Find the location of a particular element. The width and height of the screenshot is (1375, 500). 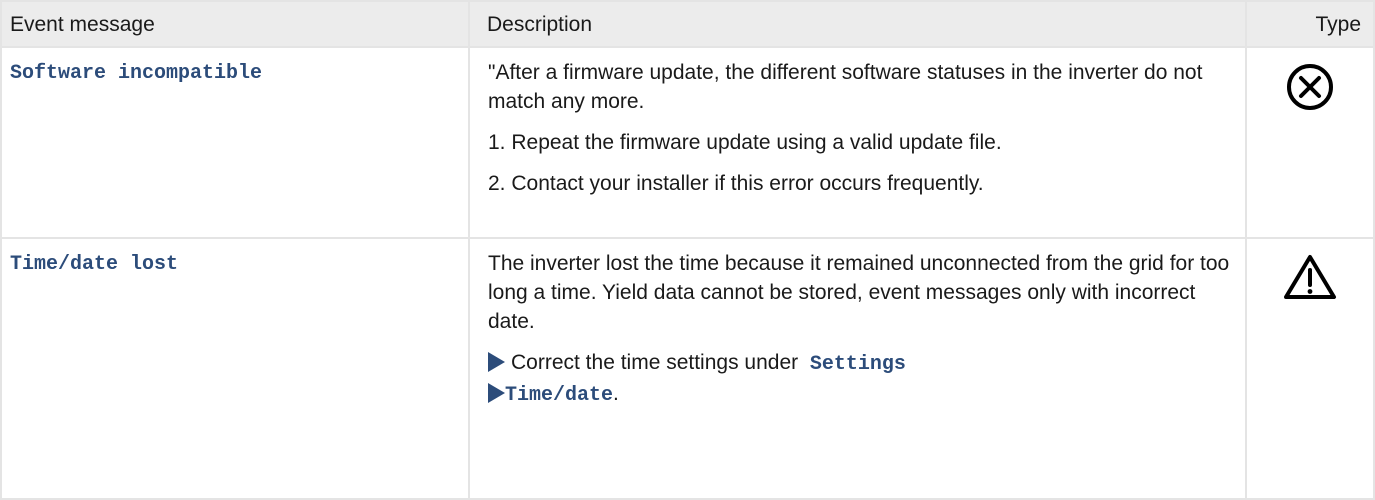

menu-separator-arrow-icon is located at coordinates (496, 393).